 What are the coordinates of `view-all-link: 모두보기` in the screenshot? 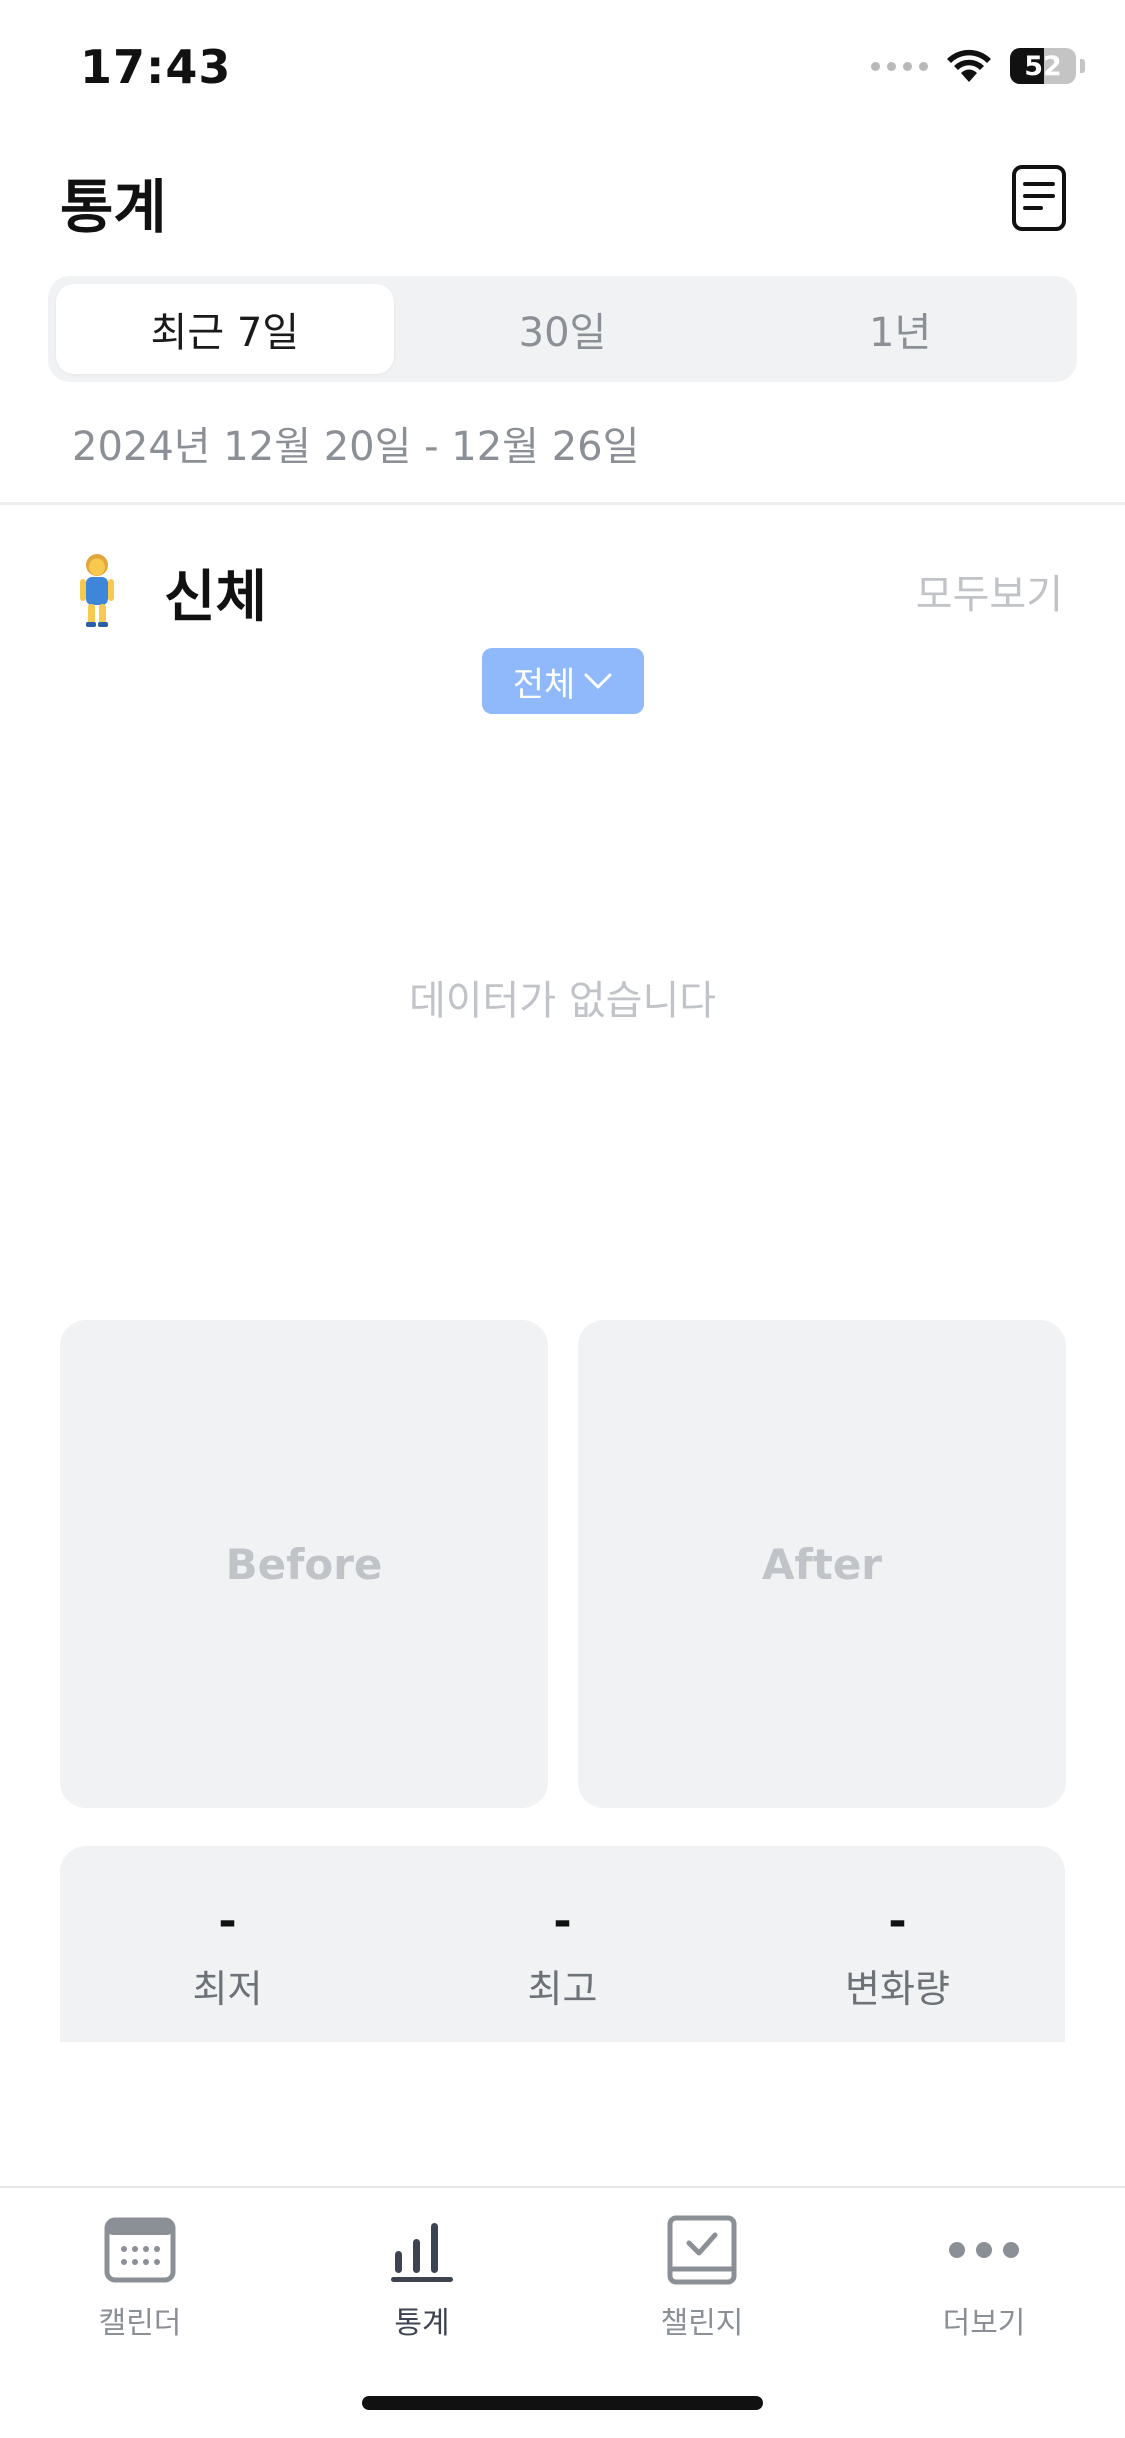 It's located at (989, 591).